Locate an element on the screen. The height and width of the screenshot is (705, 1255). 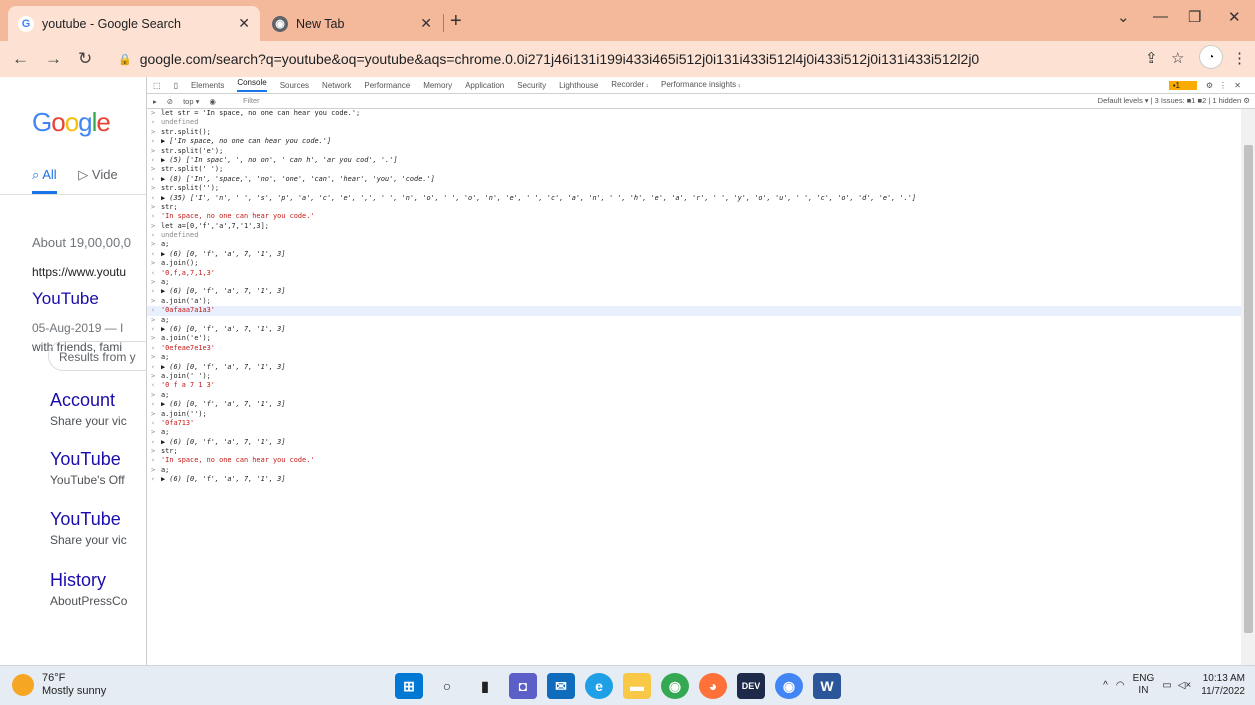
issues-badge: ▪1 is located at coordinates (1182, 85).